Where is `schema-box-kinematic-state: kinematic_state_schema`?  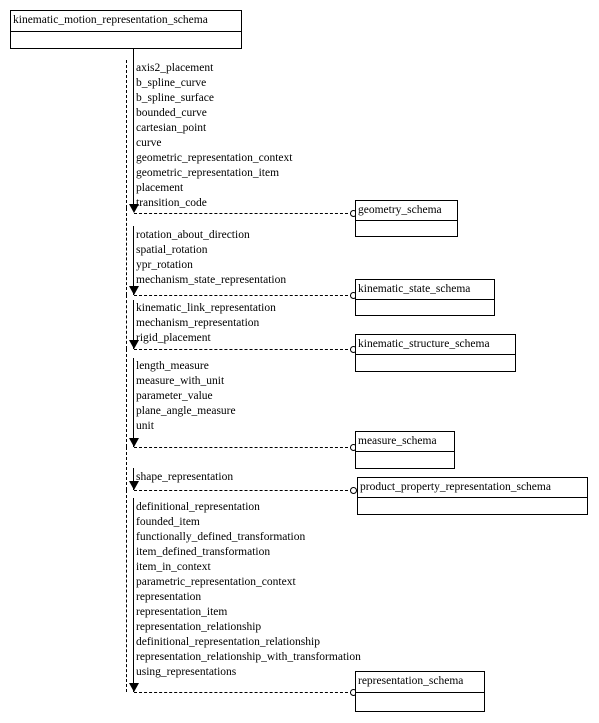
schema-box-kinematic-state: kinematic_state_schema is located at coordinates (425, 297).